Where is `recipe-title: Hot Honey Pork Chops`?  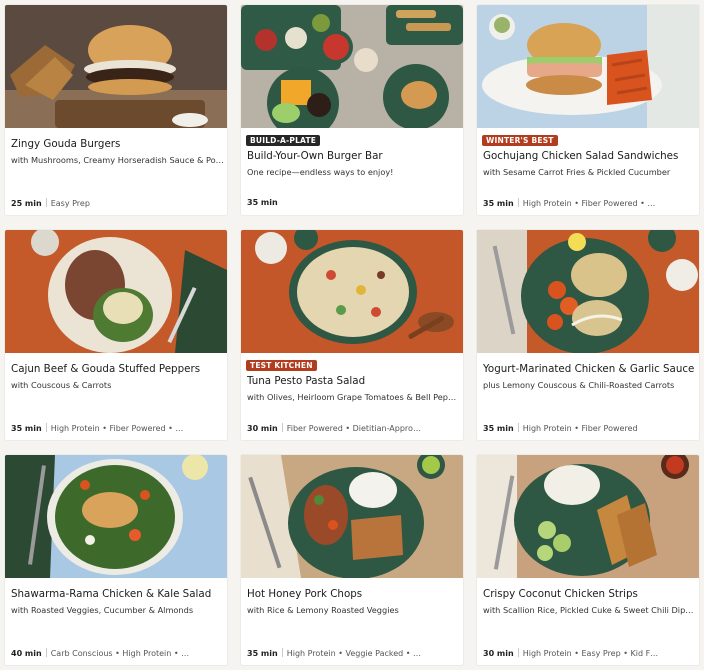 recipe-title: Hot Honey Pork Chops is located at coordinates (353, 594).